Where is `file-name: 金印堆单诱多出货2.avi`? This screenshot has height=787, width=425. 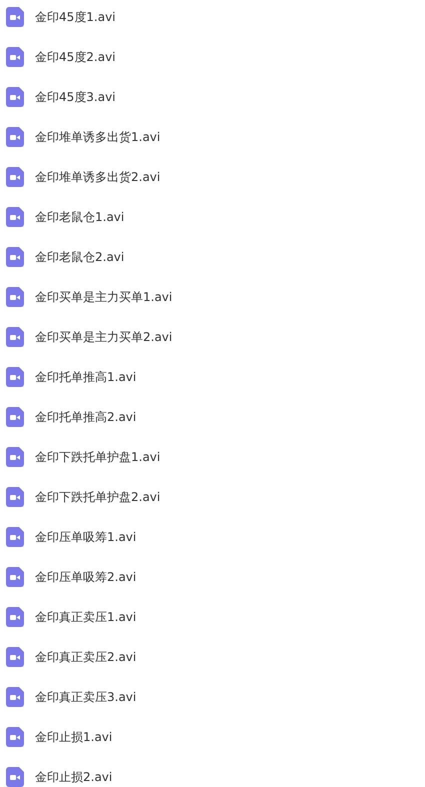 file-name: 金印堆单诱多出货2.avi is located at coordinates (97, 177).